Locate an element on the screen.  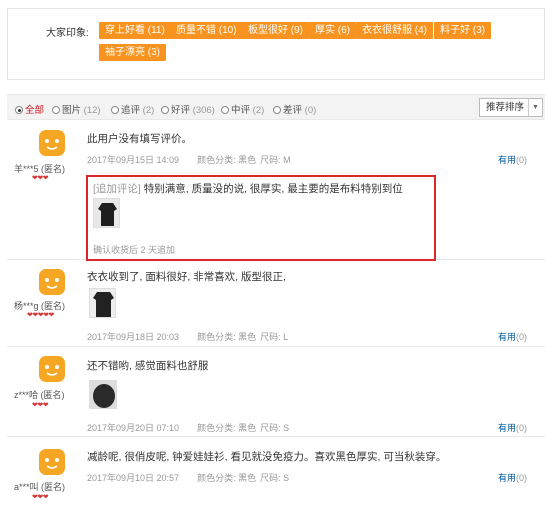
impression-tag: 质量不错 (10) is located at coordinates (206, 30).